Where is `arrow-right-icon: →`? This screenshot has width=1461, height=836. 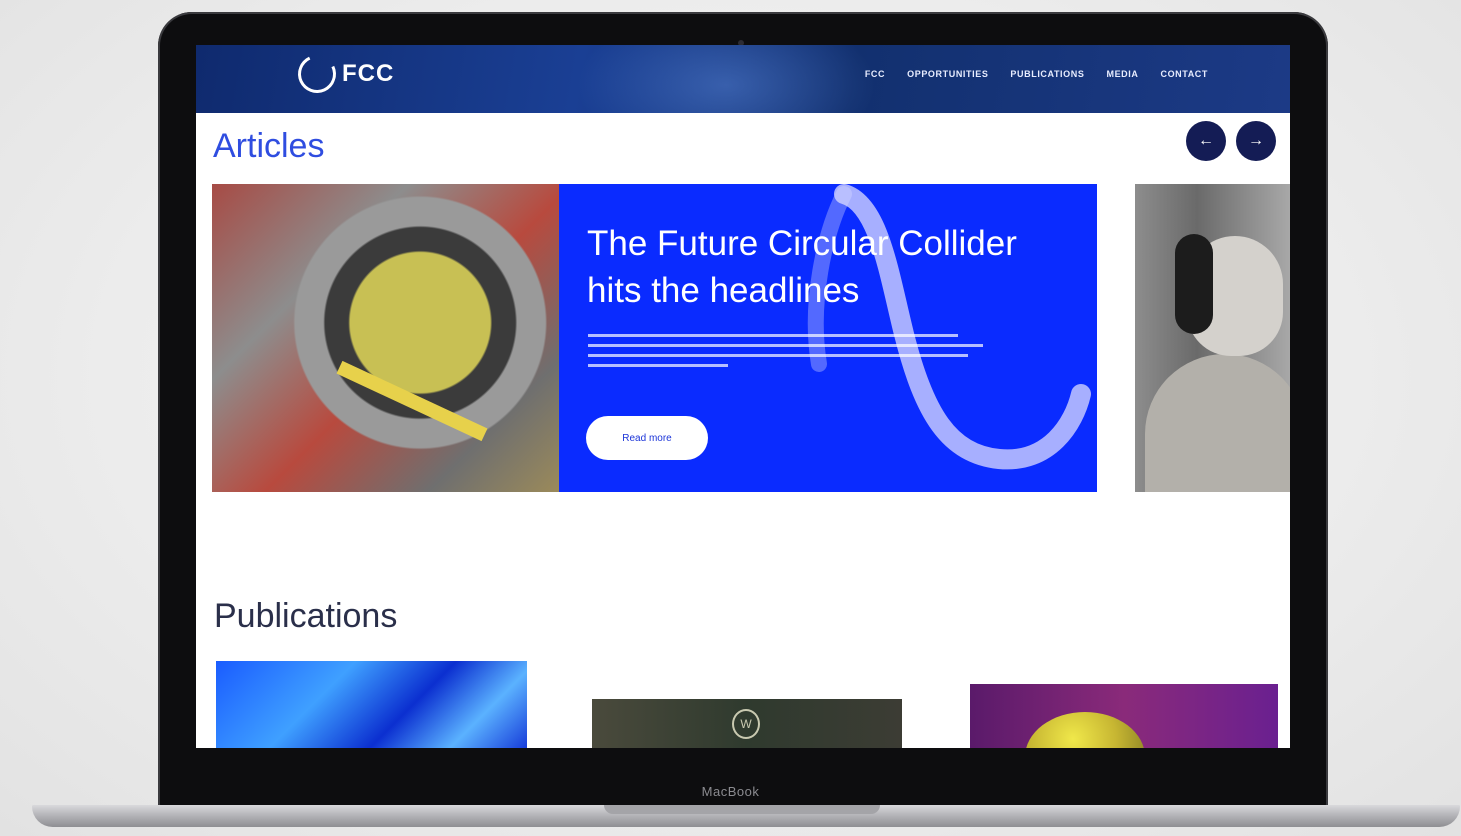 arrow-right-icon: → is located at coordinates (1256, 140).